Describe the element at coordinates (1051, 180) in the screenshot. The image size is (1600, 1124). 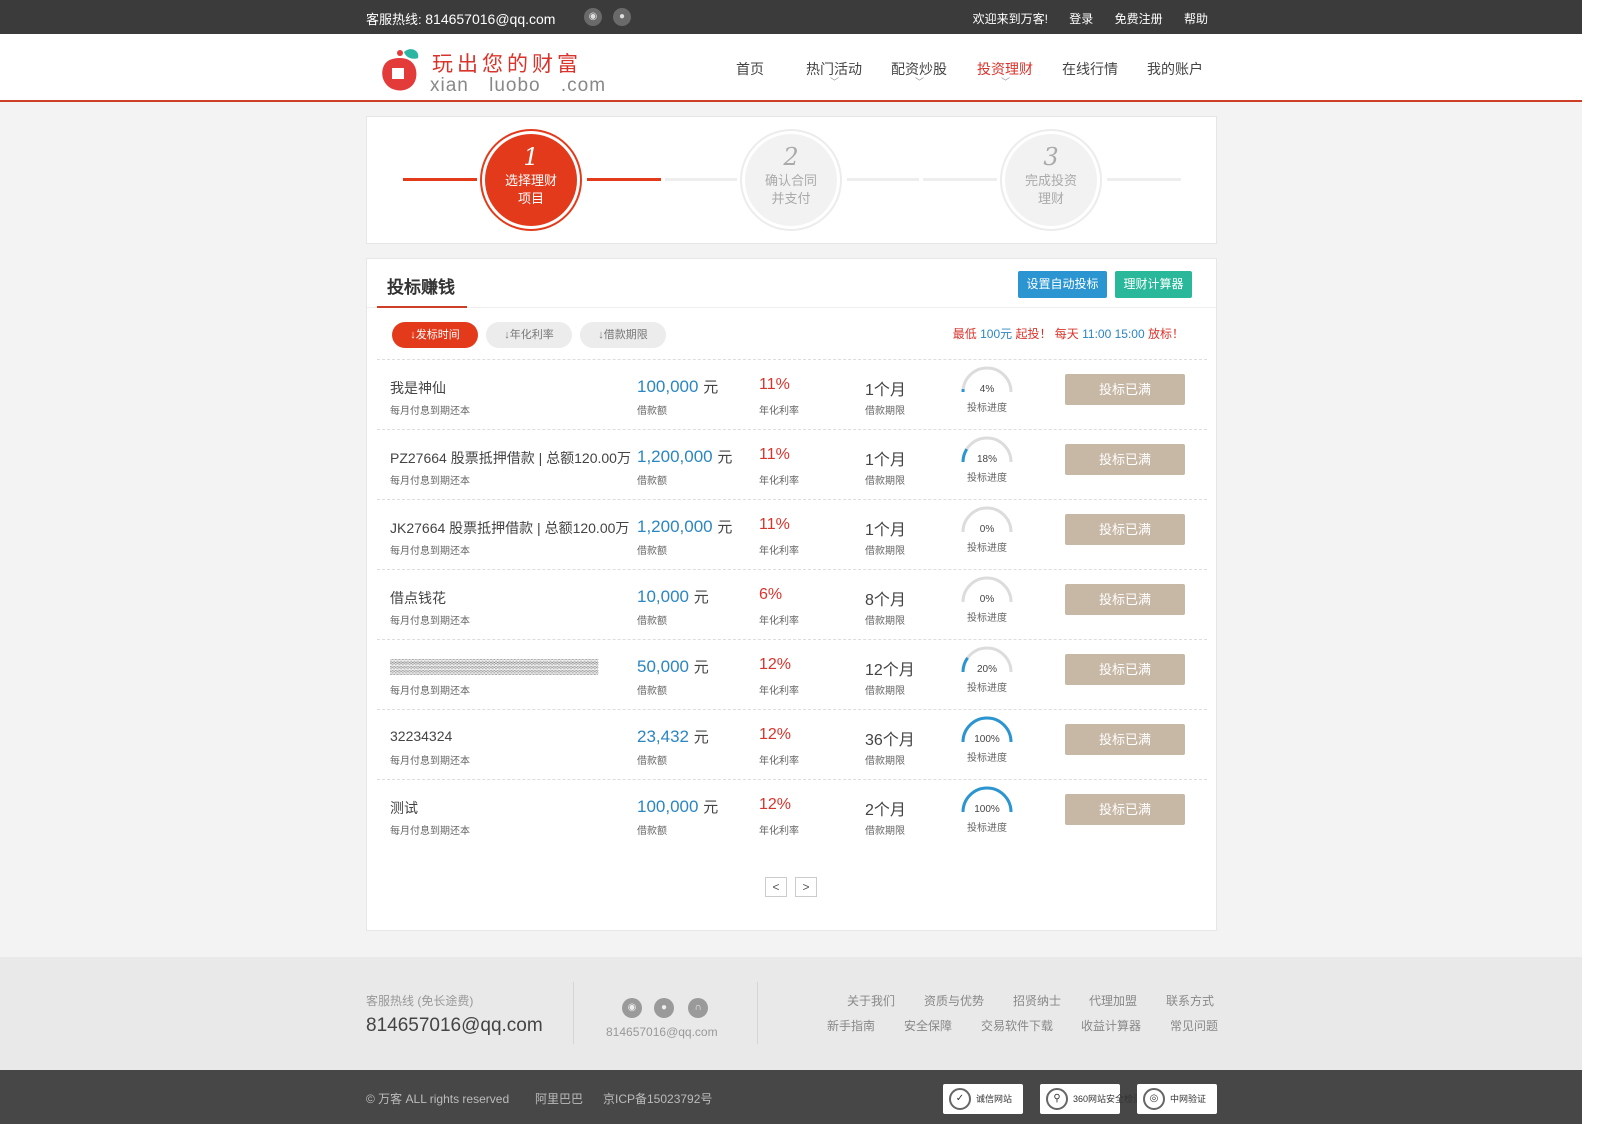
I see `step-3: 3 完成投资理财` at that location.